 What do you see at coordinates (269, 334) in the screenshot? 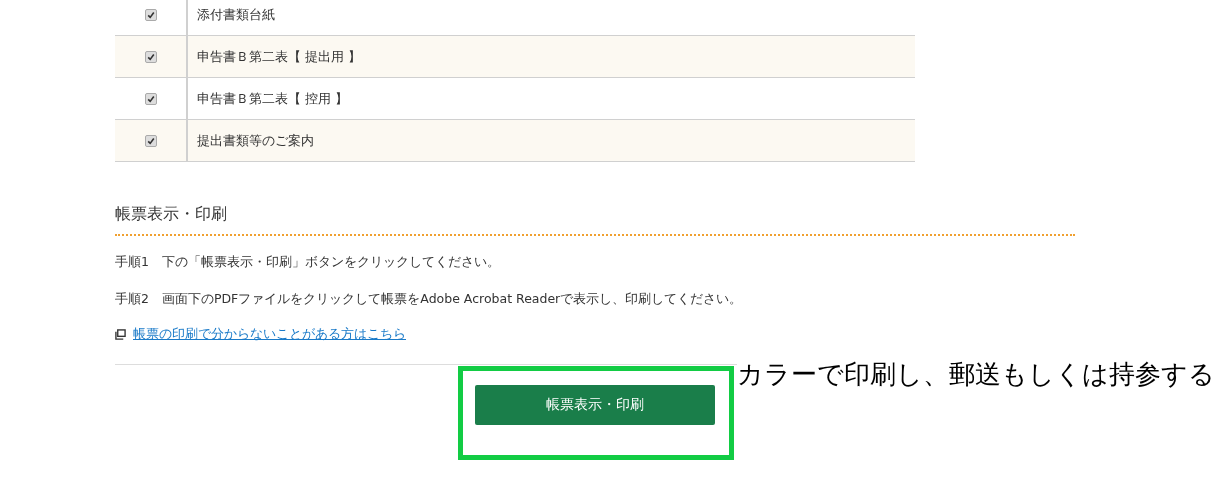
I see `help-link: 帳票の印刷で分からないことがある方はこちら` at bounding box center [269, 334].